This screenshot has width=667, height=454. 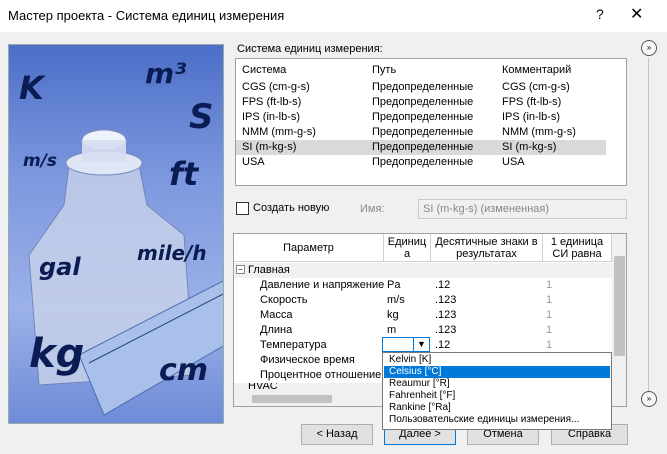 What do you see at coordinates (392, 330) in the screenshot?
I see `param-unit: m` at bounding box center [392, 330].